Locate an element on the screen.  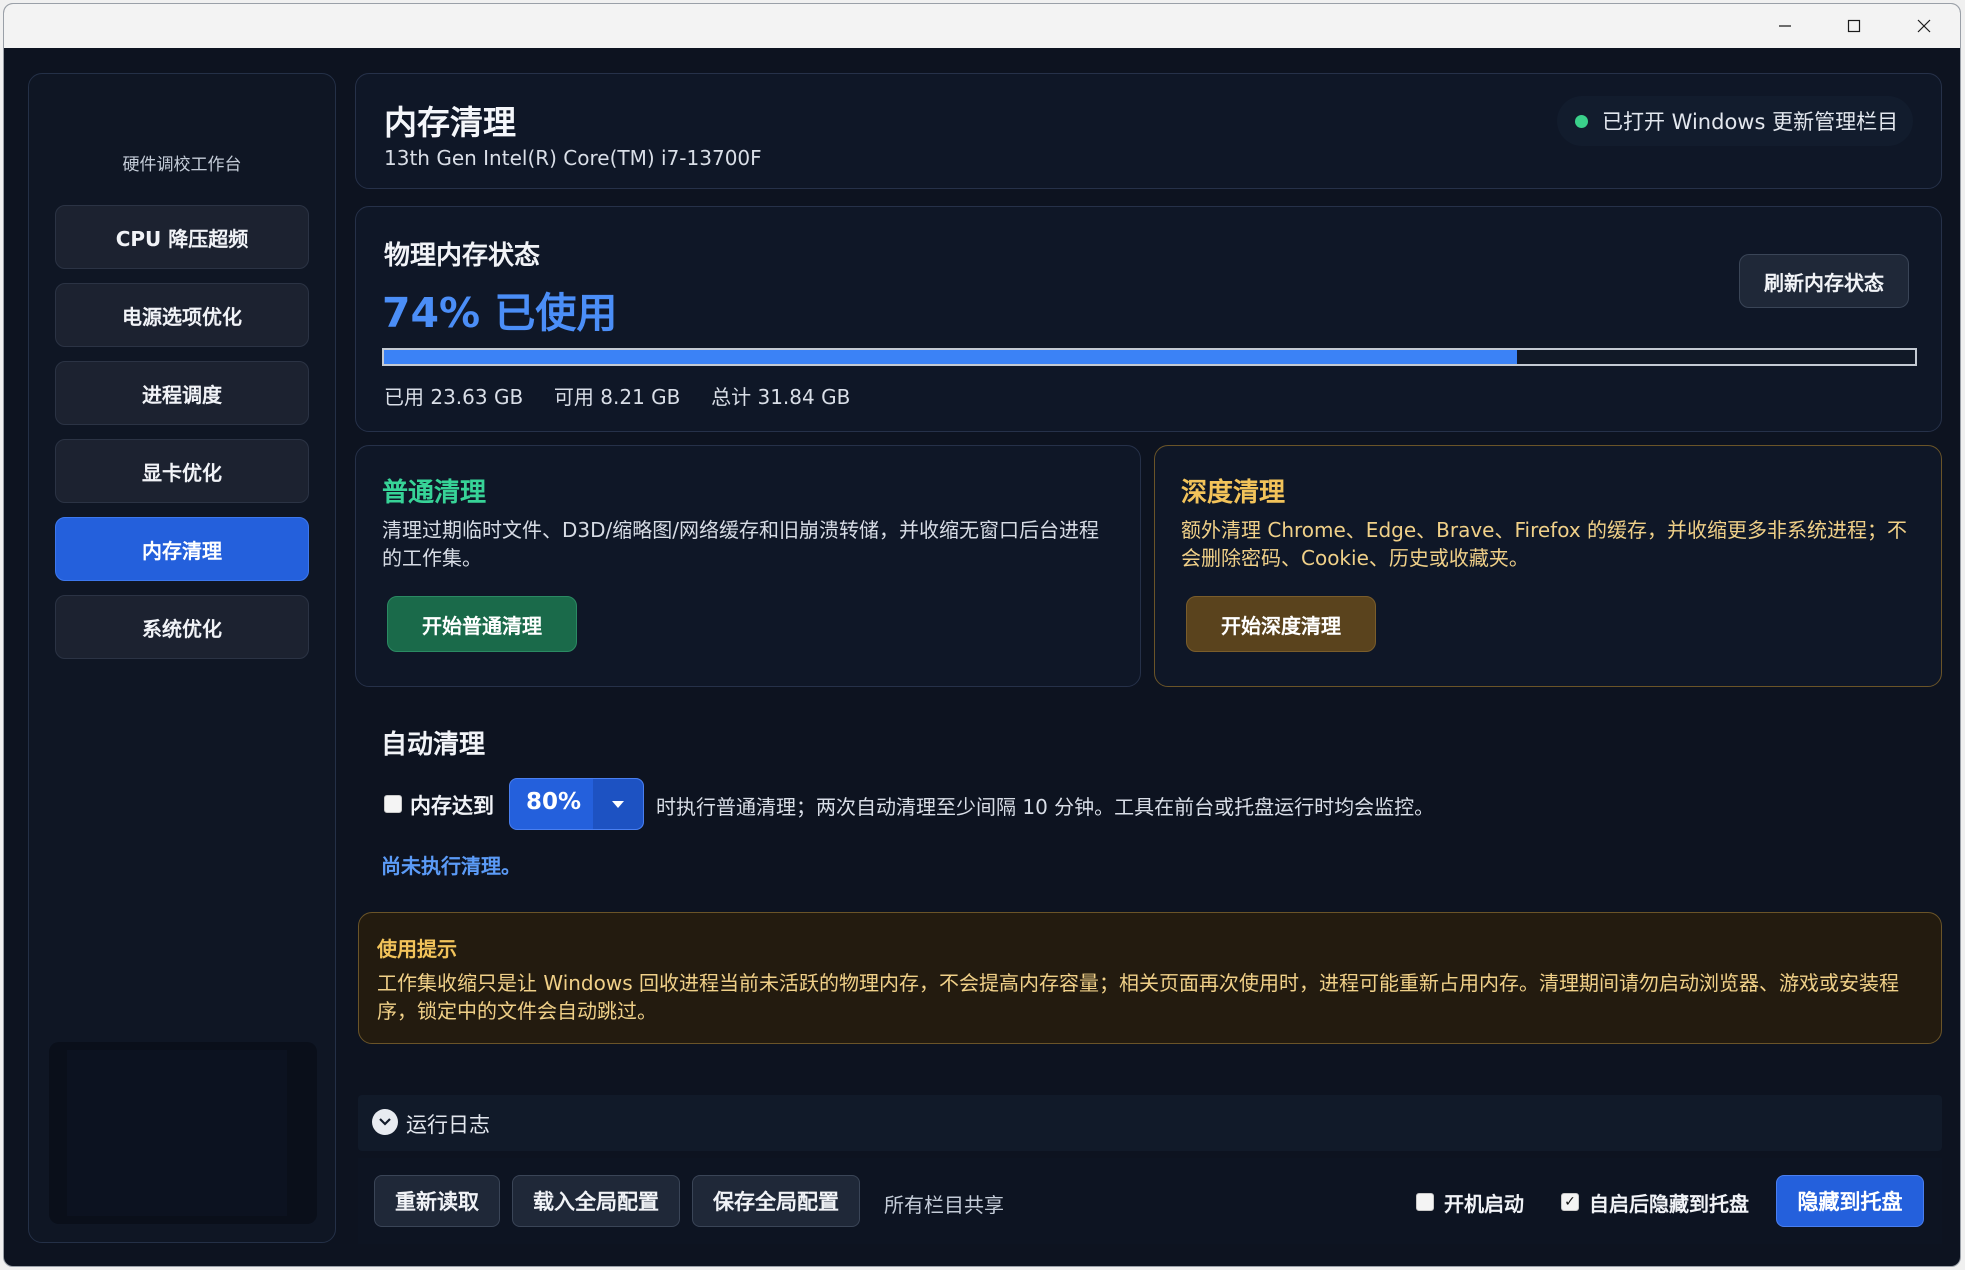
sidebar-item-cpu: CPU 降压超频 is located at coordinates (182, 237).